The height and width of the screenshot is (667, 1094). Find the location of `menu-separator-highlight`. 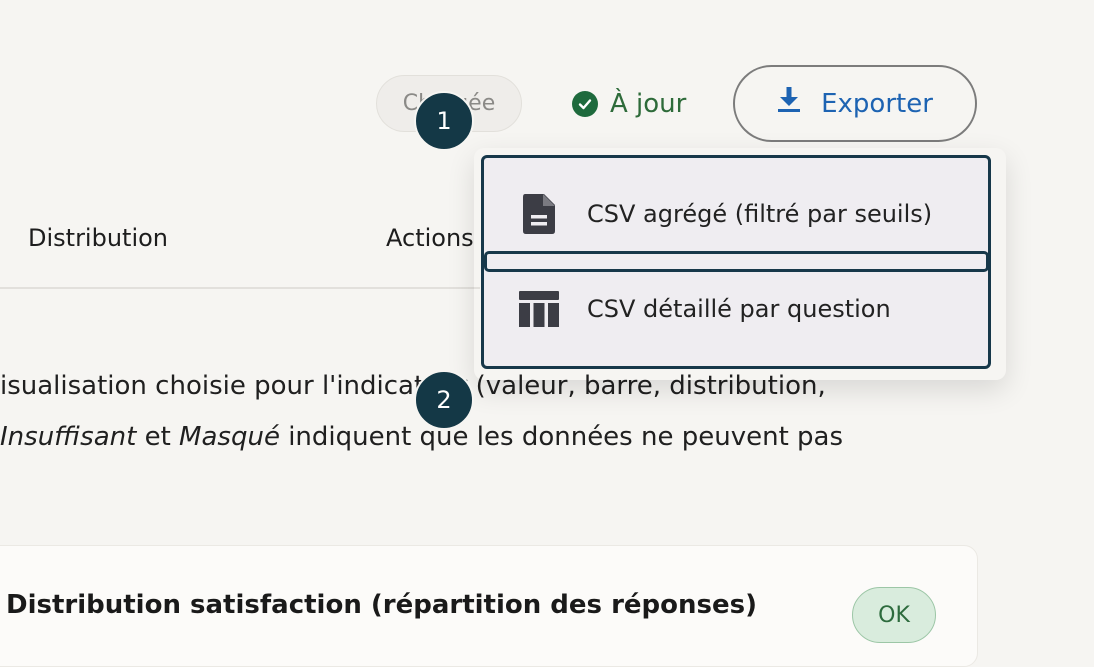

menu-separator-highlight is located at coordinates (736, 261).